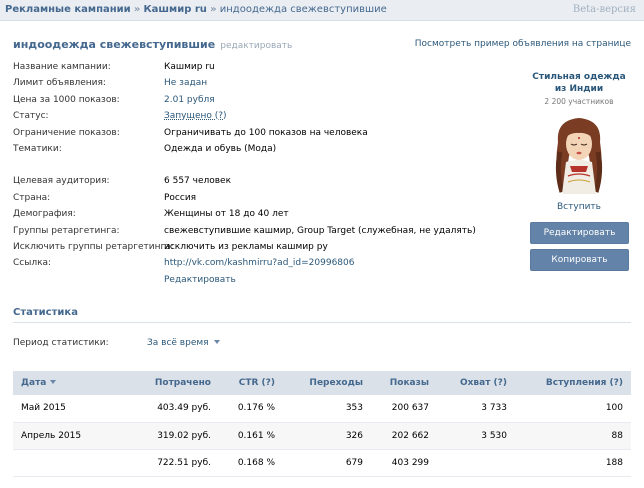 The height and width of the screenshot is (488, 644). Describe the element at coordinates (63, 463) in the screenshot. I see `cell-date` at that location.